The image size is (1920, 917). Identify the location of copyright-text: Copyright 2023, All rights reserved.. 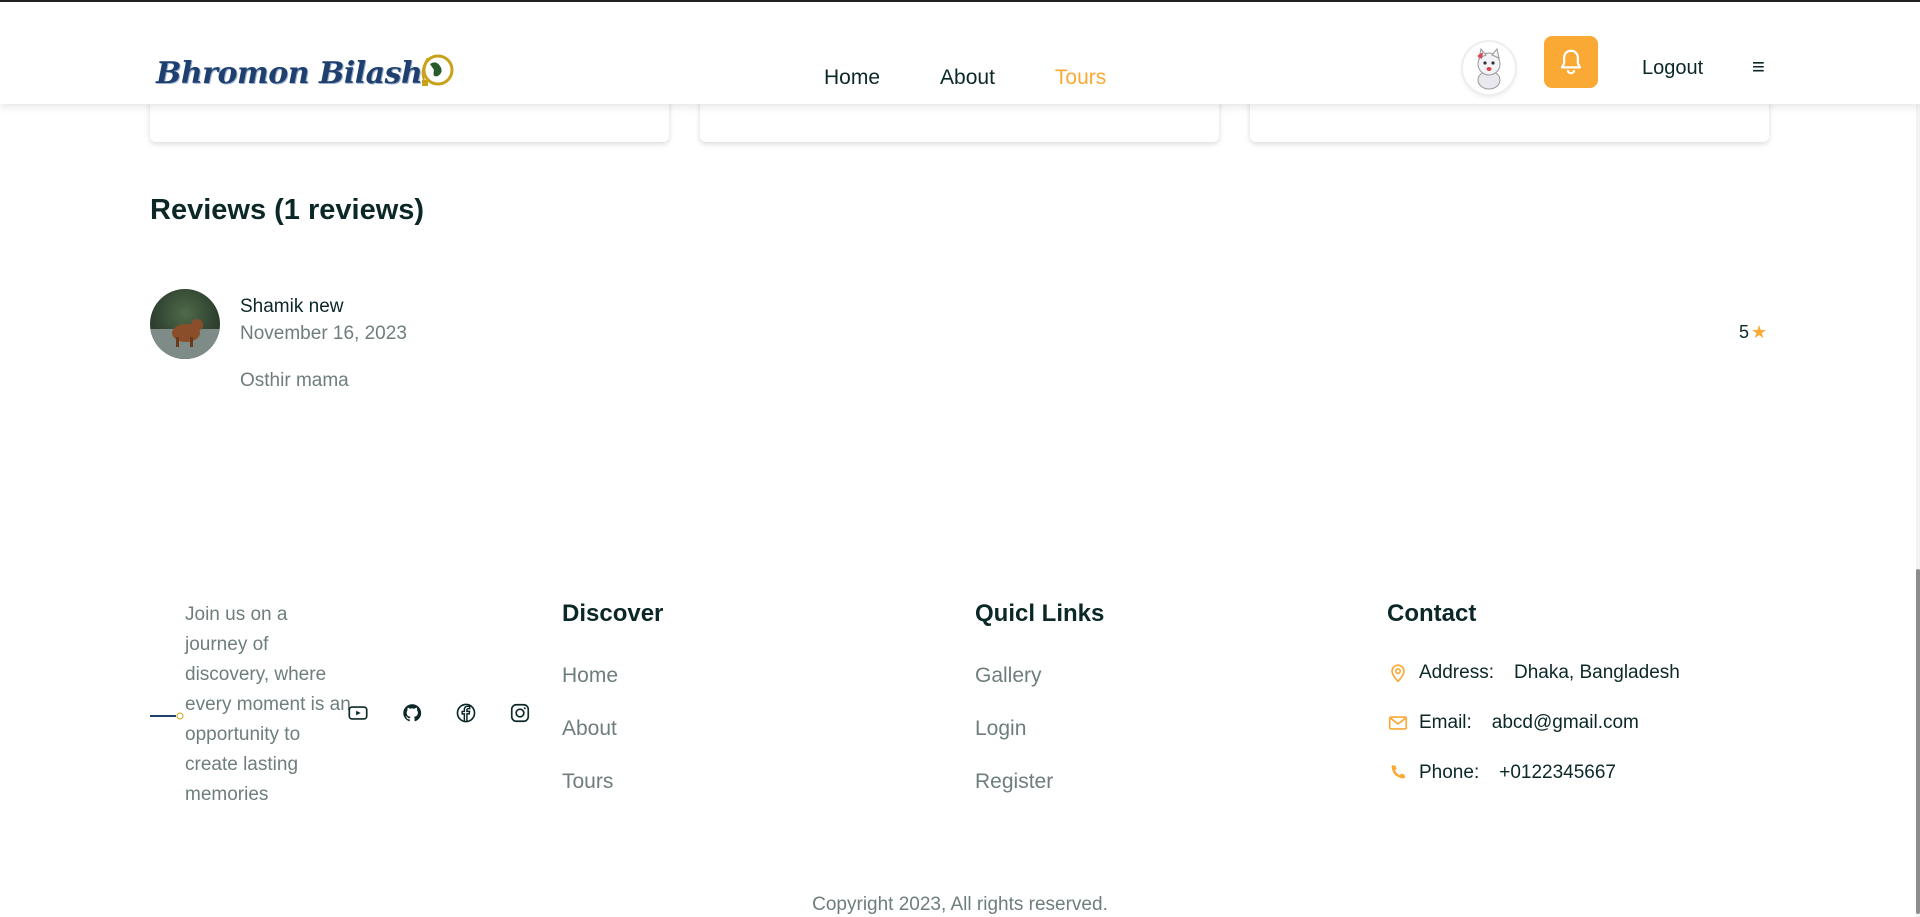
(960, 904).